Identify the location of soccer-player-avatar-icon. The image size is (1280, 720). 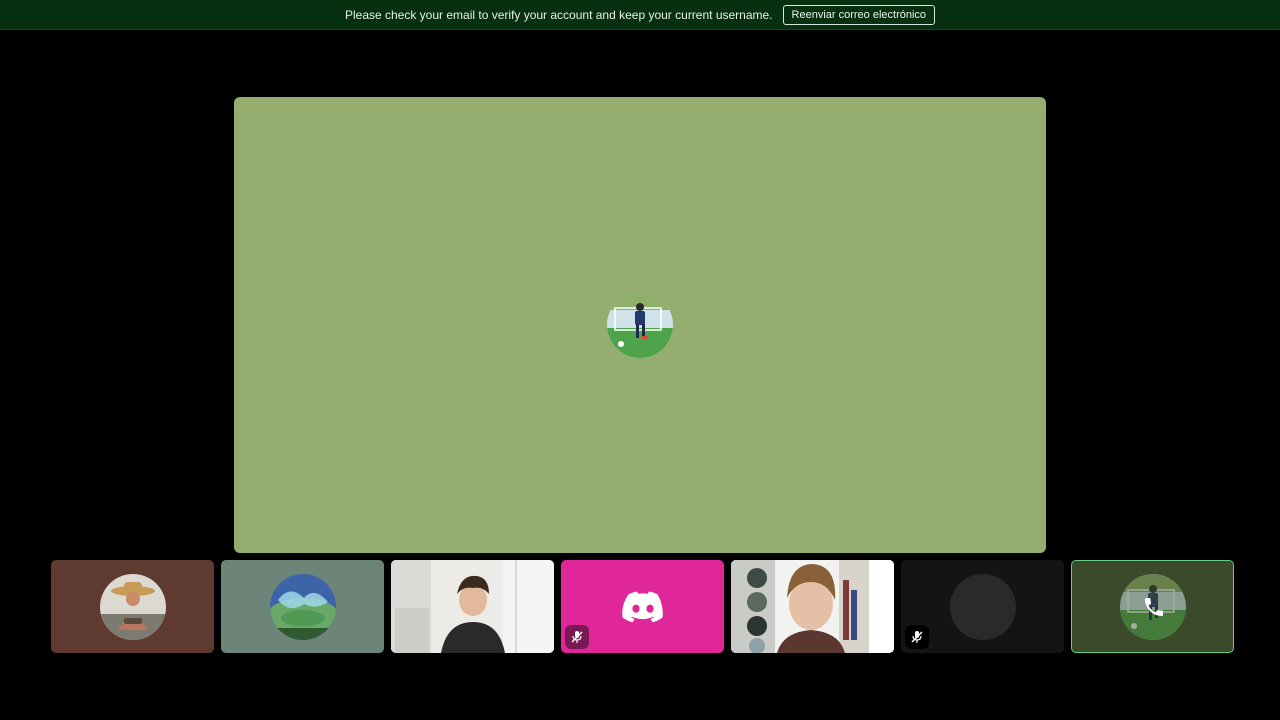
(640, 325).